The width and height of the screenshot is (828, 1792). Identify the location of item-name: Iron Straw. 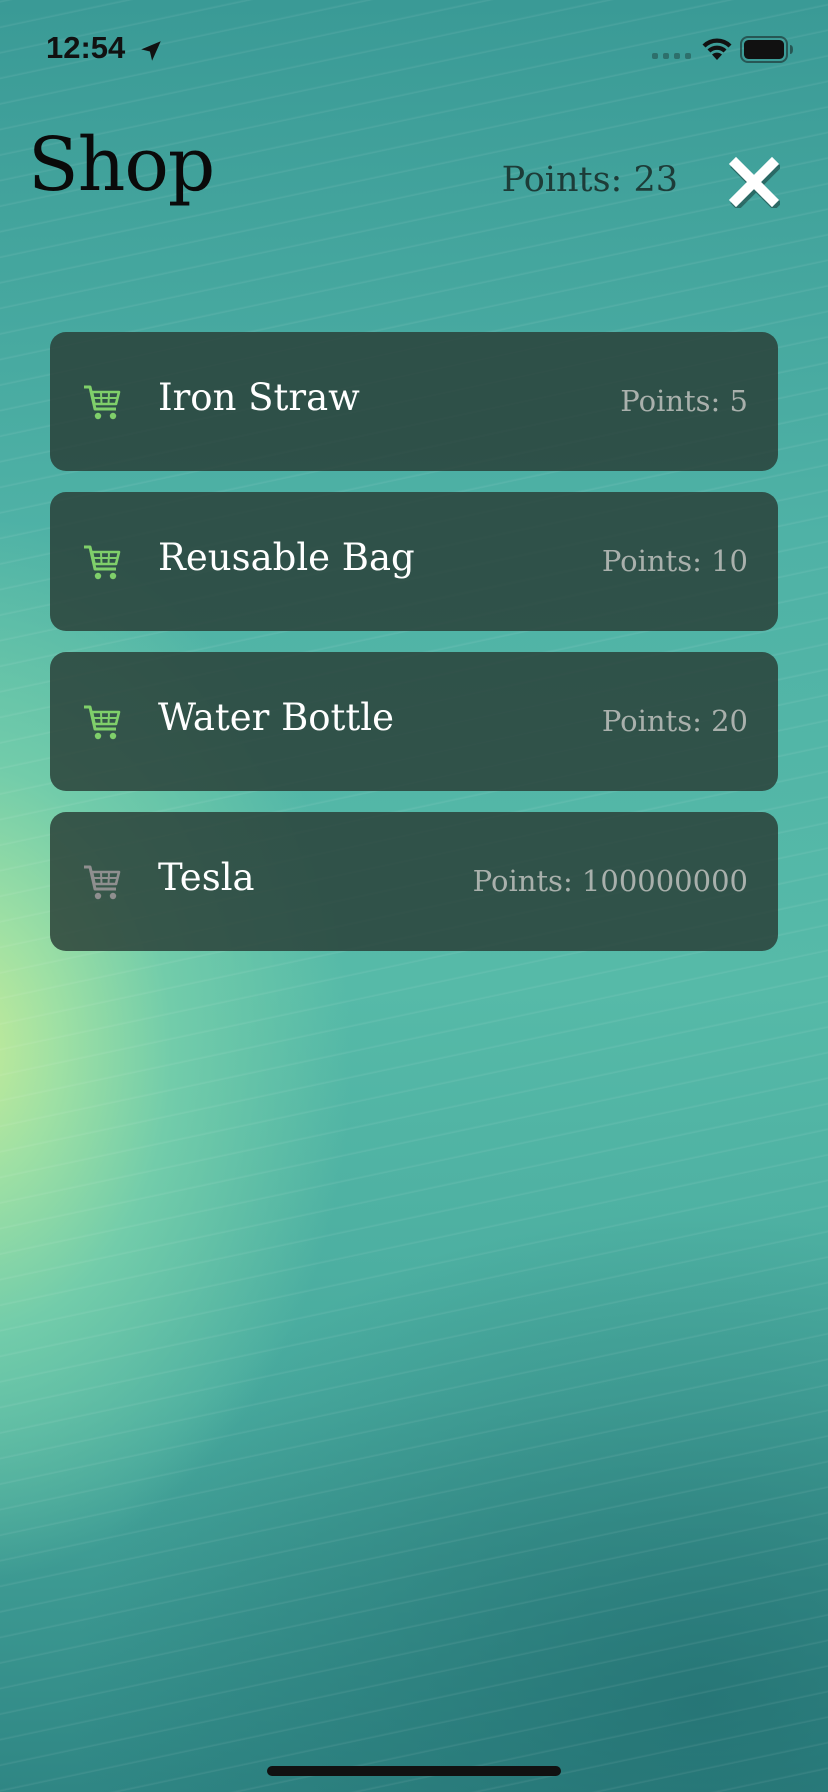
(259, 397).